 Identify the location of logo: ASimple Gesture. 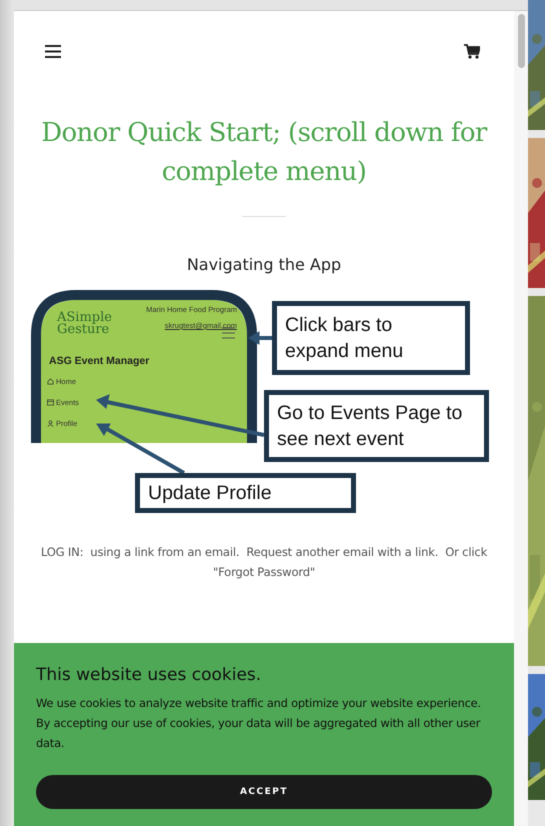
(85, 324).